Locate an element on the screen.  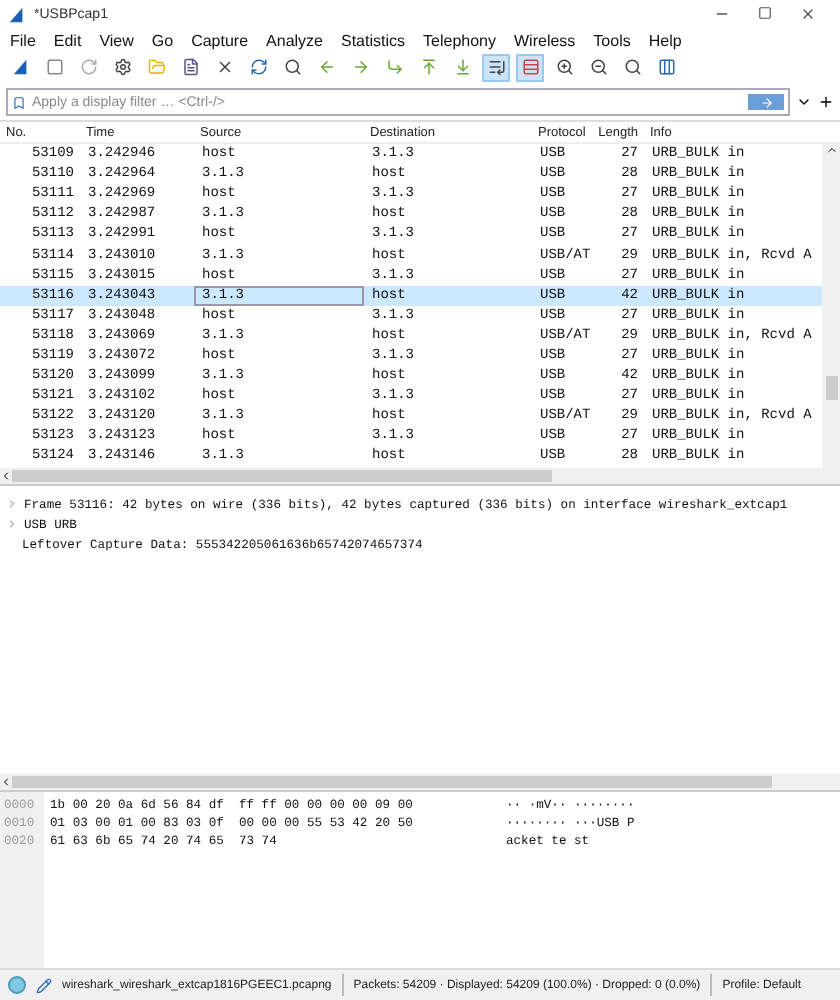
menu-item: Analyze is located at coordinates (294, 40).